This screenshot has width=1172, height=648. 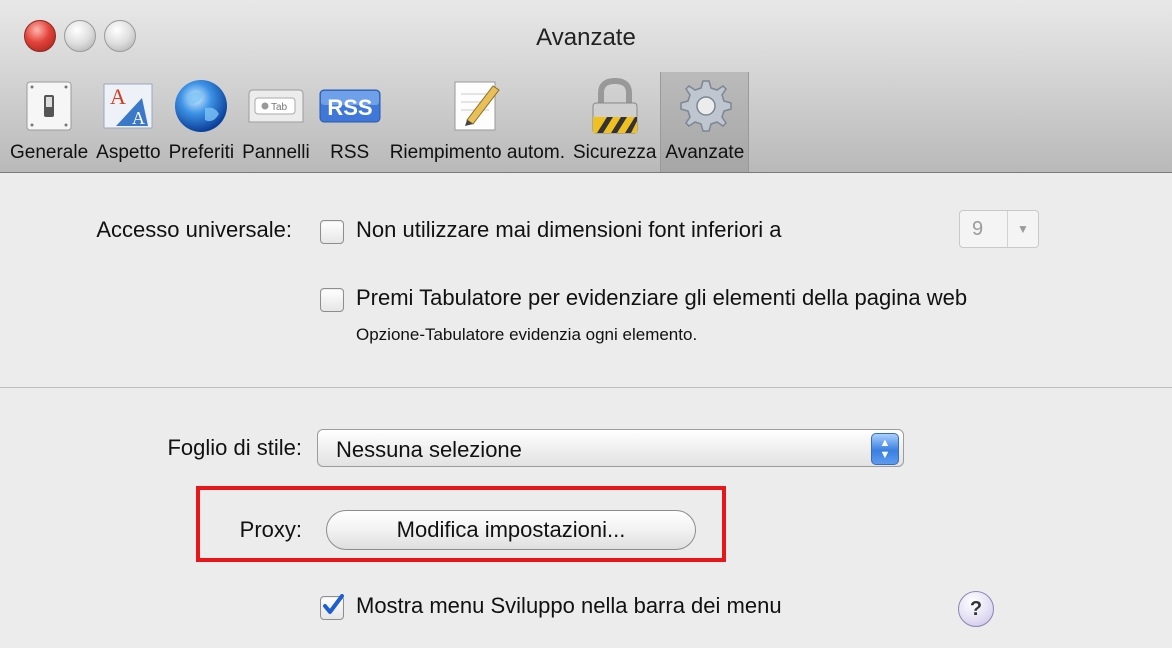 I want to click on updown-arrows-icon: ▲ ▼, so click(x=885, y=449).